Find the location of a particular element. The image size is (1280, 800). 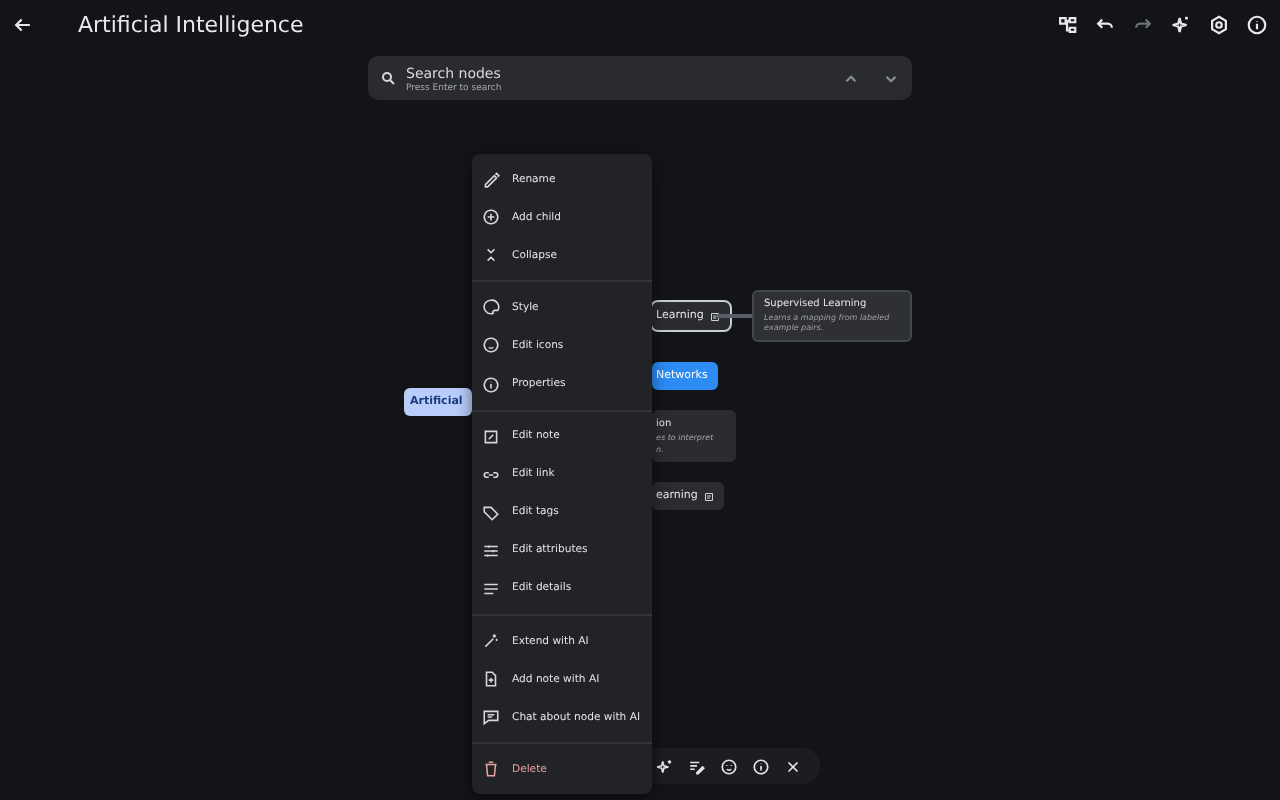

close-icon is located at coordinates (793, 766).